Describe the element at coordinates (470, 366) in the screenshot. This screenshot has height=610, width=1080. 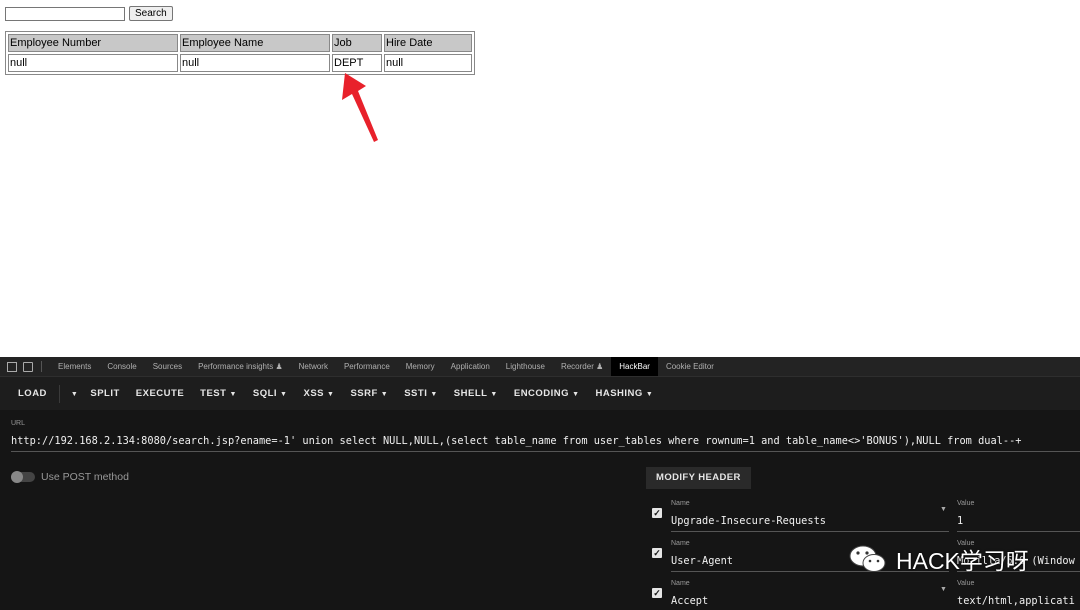
I see `tab-application: Application` at that location.